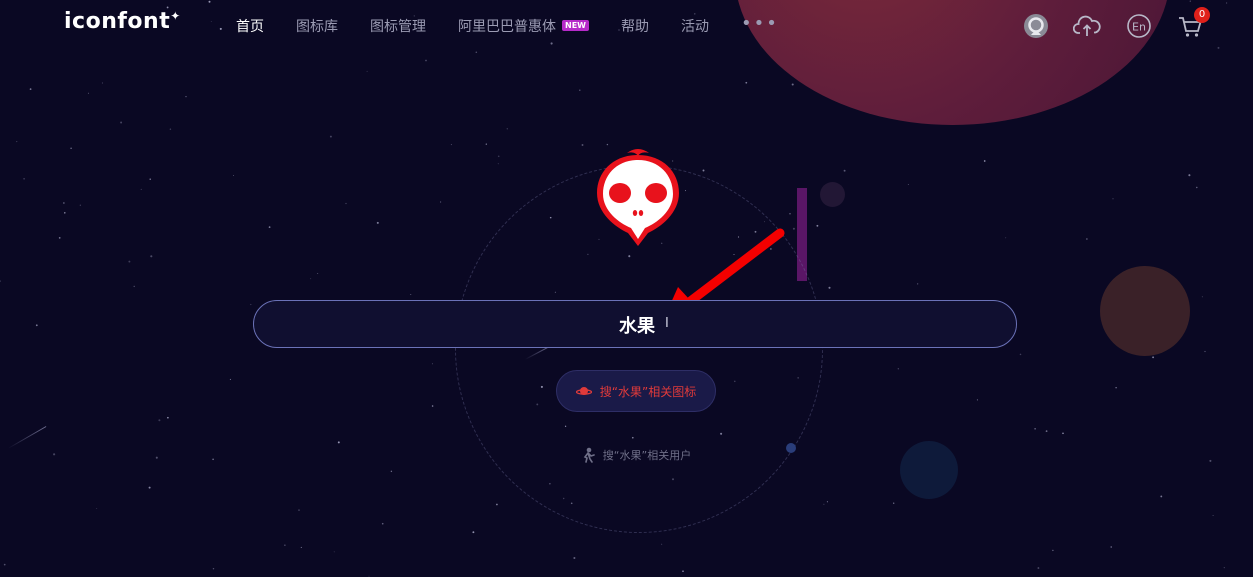 This screenshot has height=577, width=1253. I want to click on upload-cloud-icon, so click(1087, 26).